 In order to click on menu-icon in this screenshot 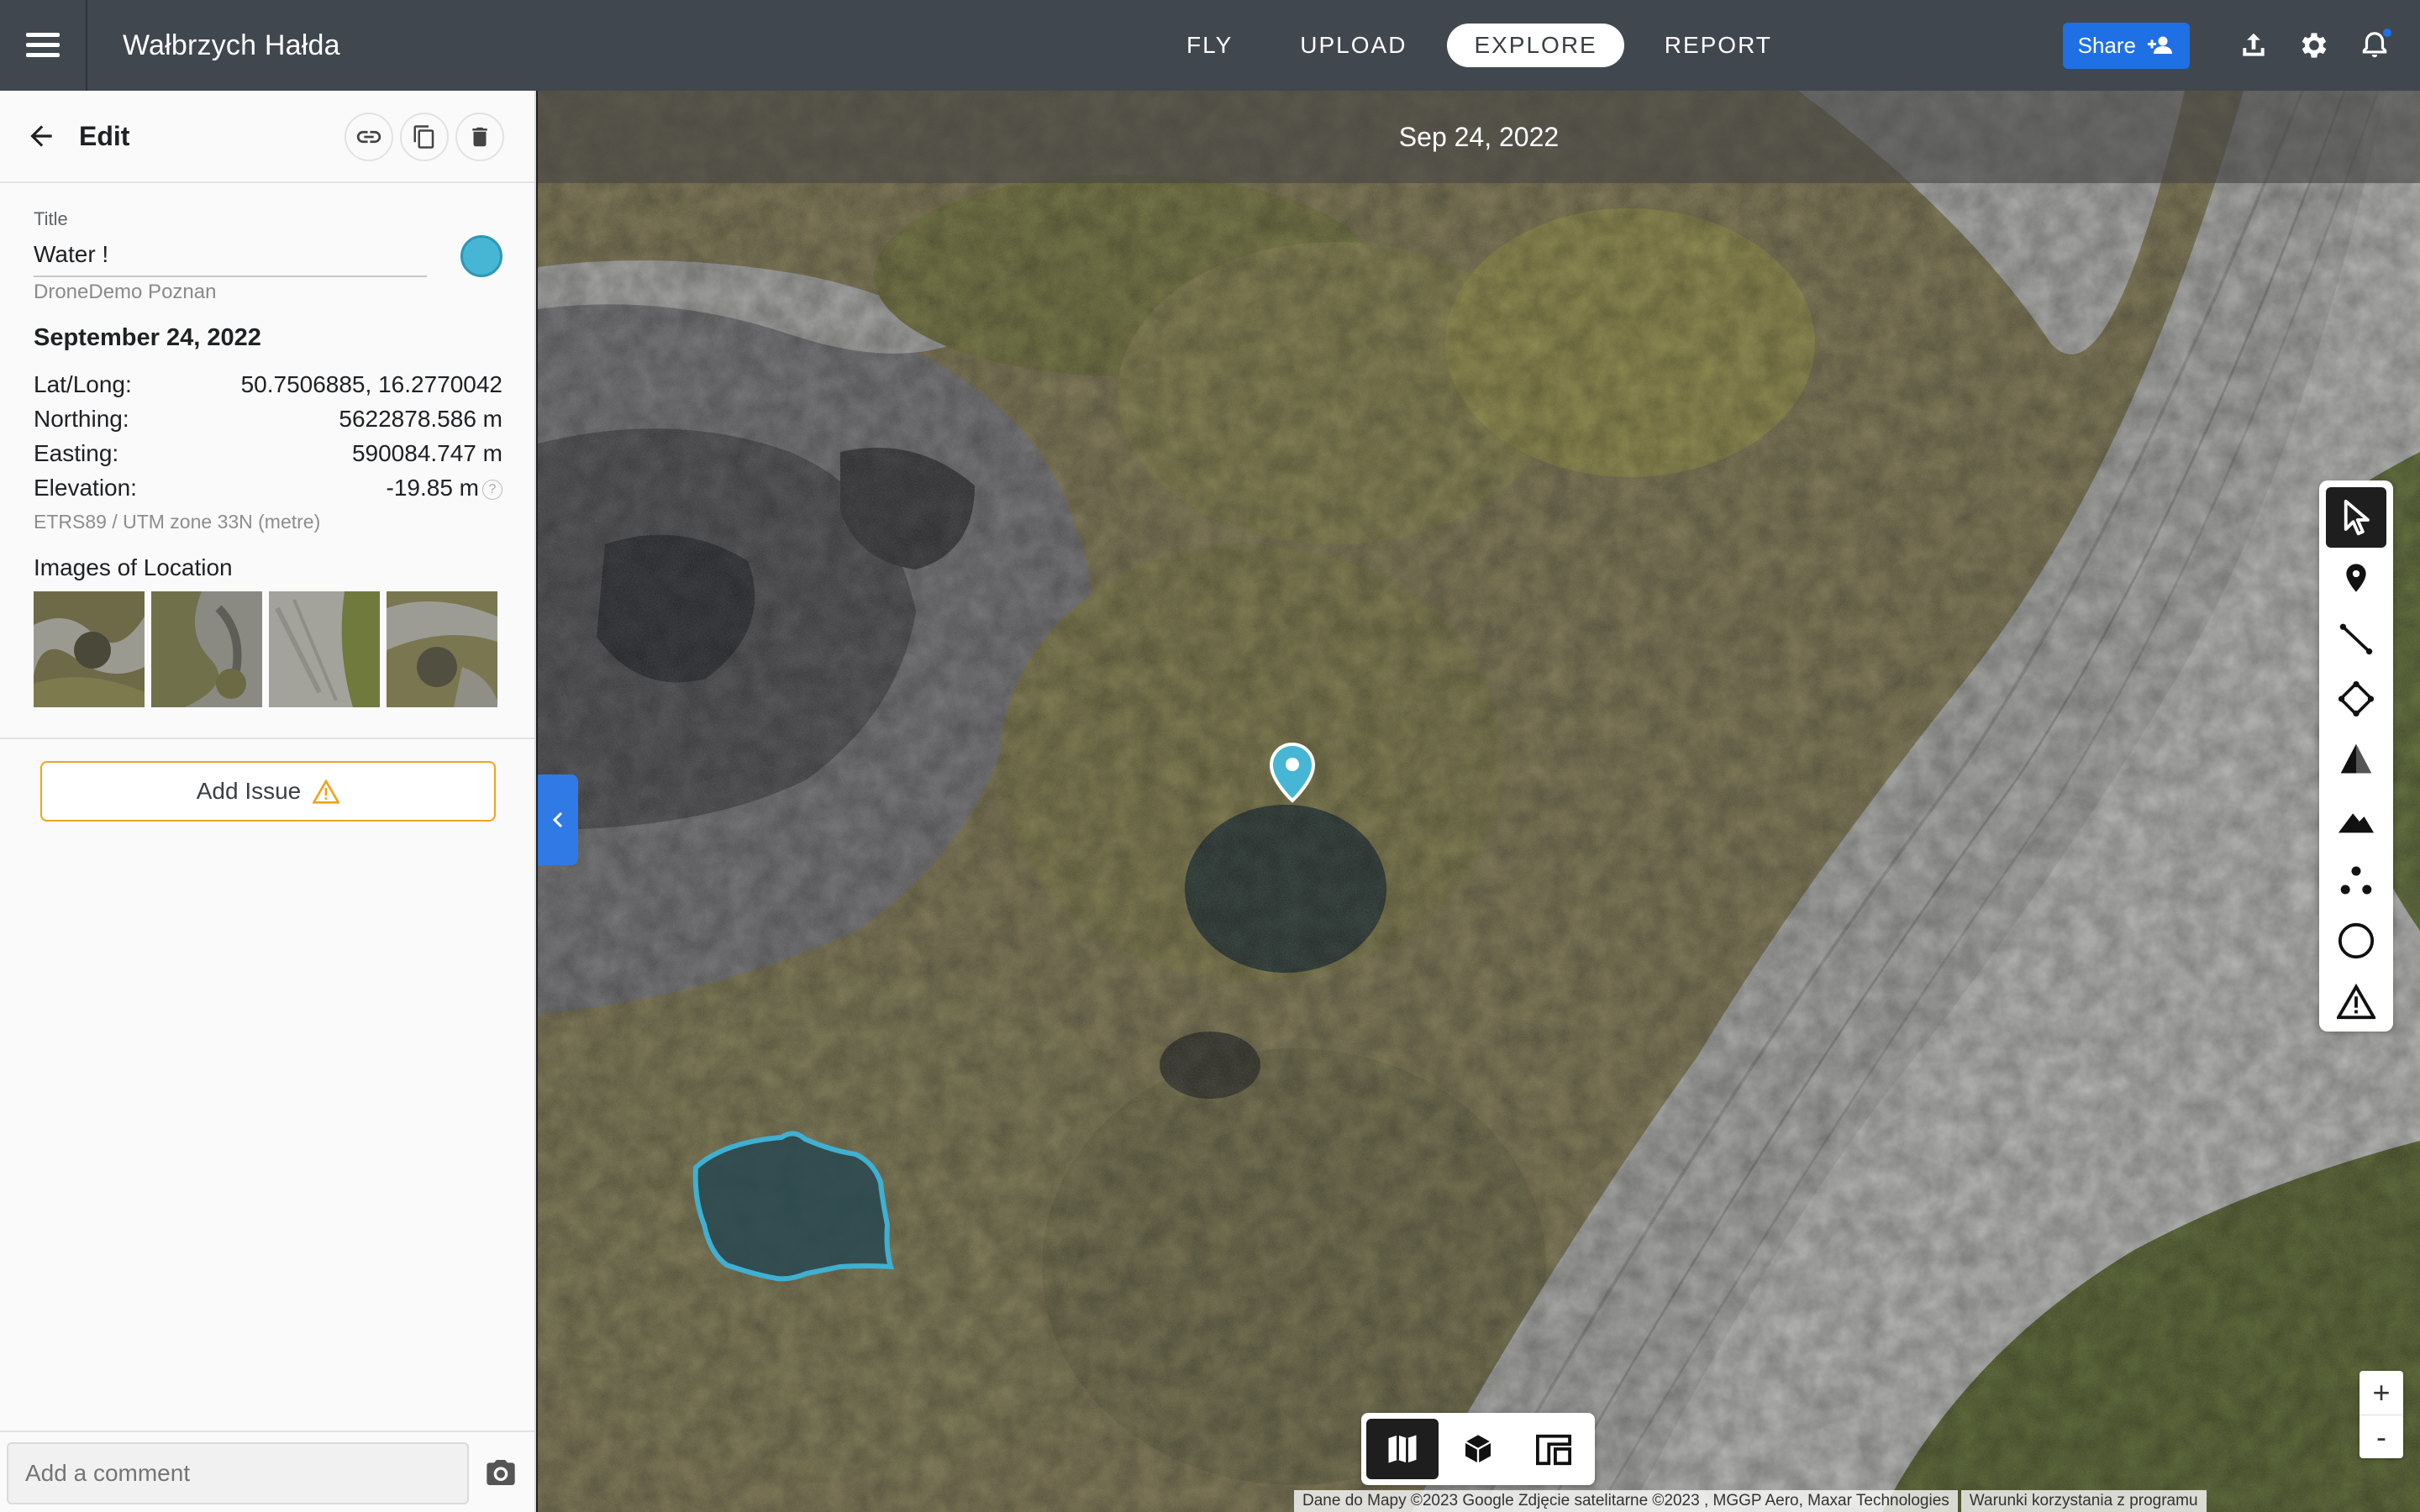, I will do `click(43, 45)`.